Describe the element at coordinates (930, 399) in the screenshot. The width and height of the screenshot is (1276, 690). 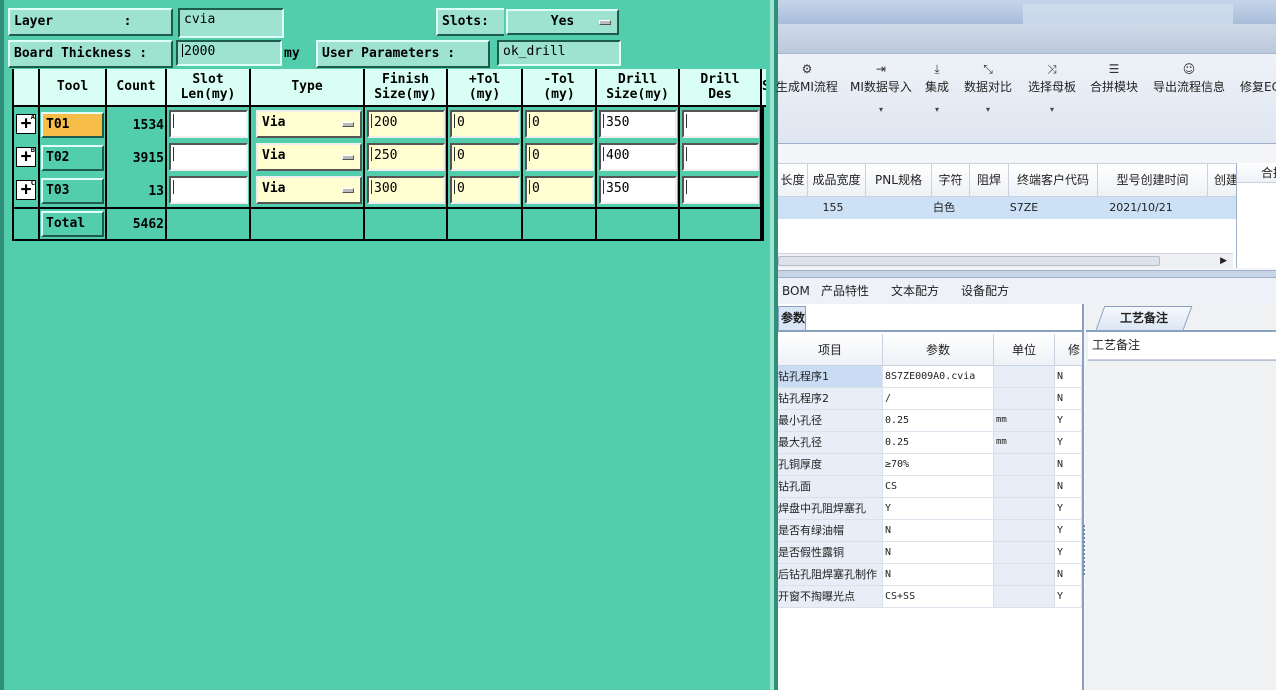
I see `param-row: 钻孔程序2/ N` at that location.